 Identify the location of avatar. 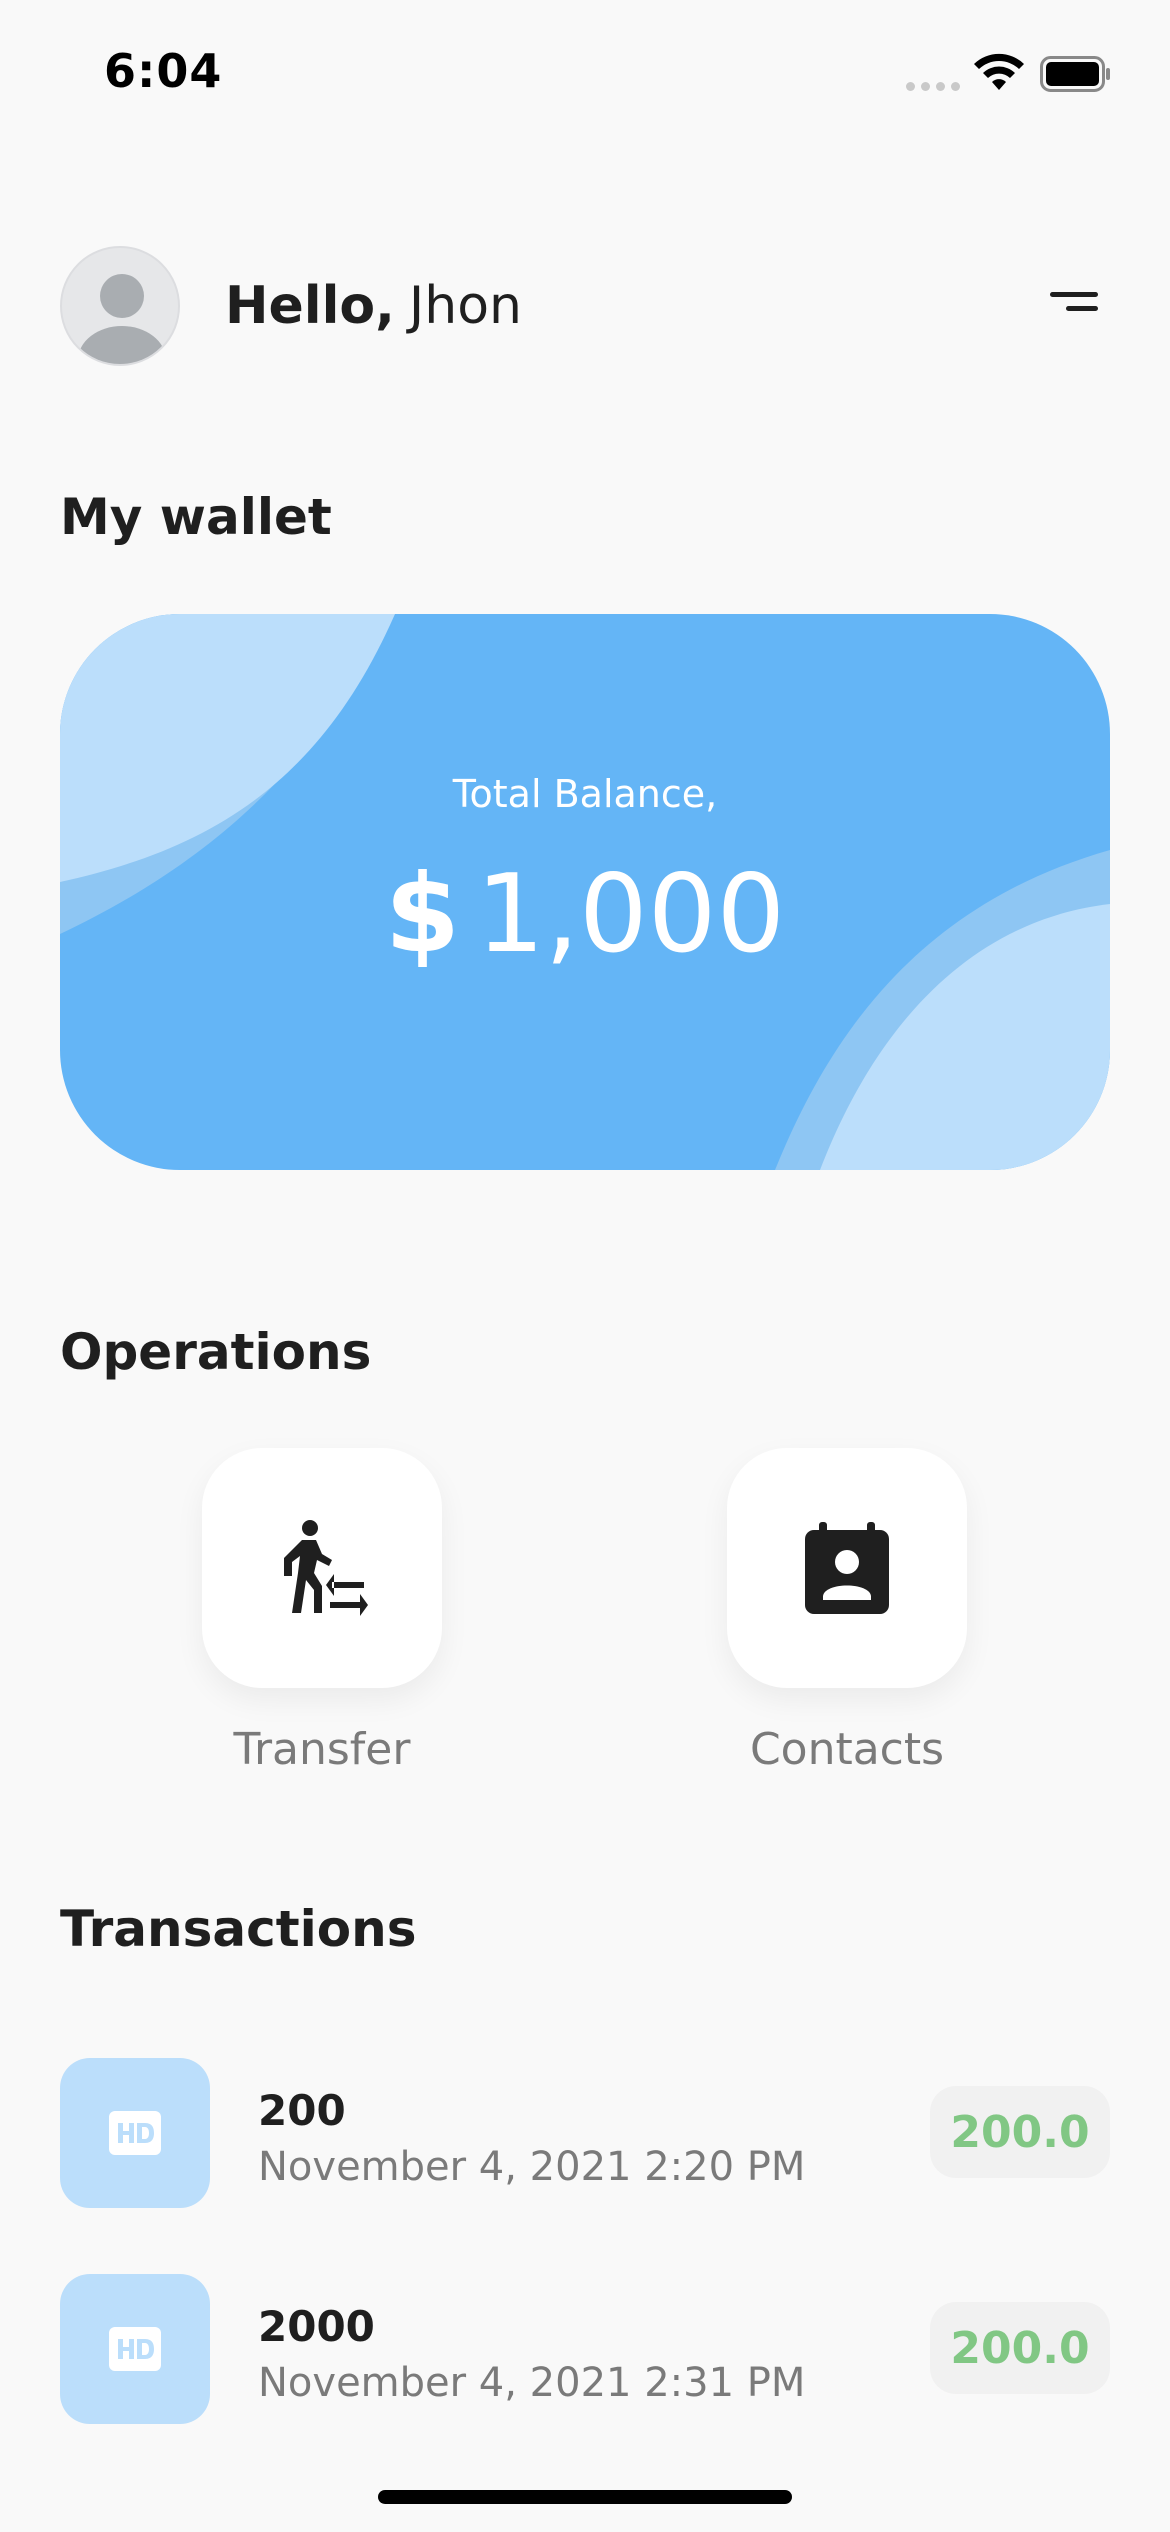
(120, 306).